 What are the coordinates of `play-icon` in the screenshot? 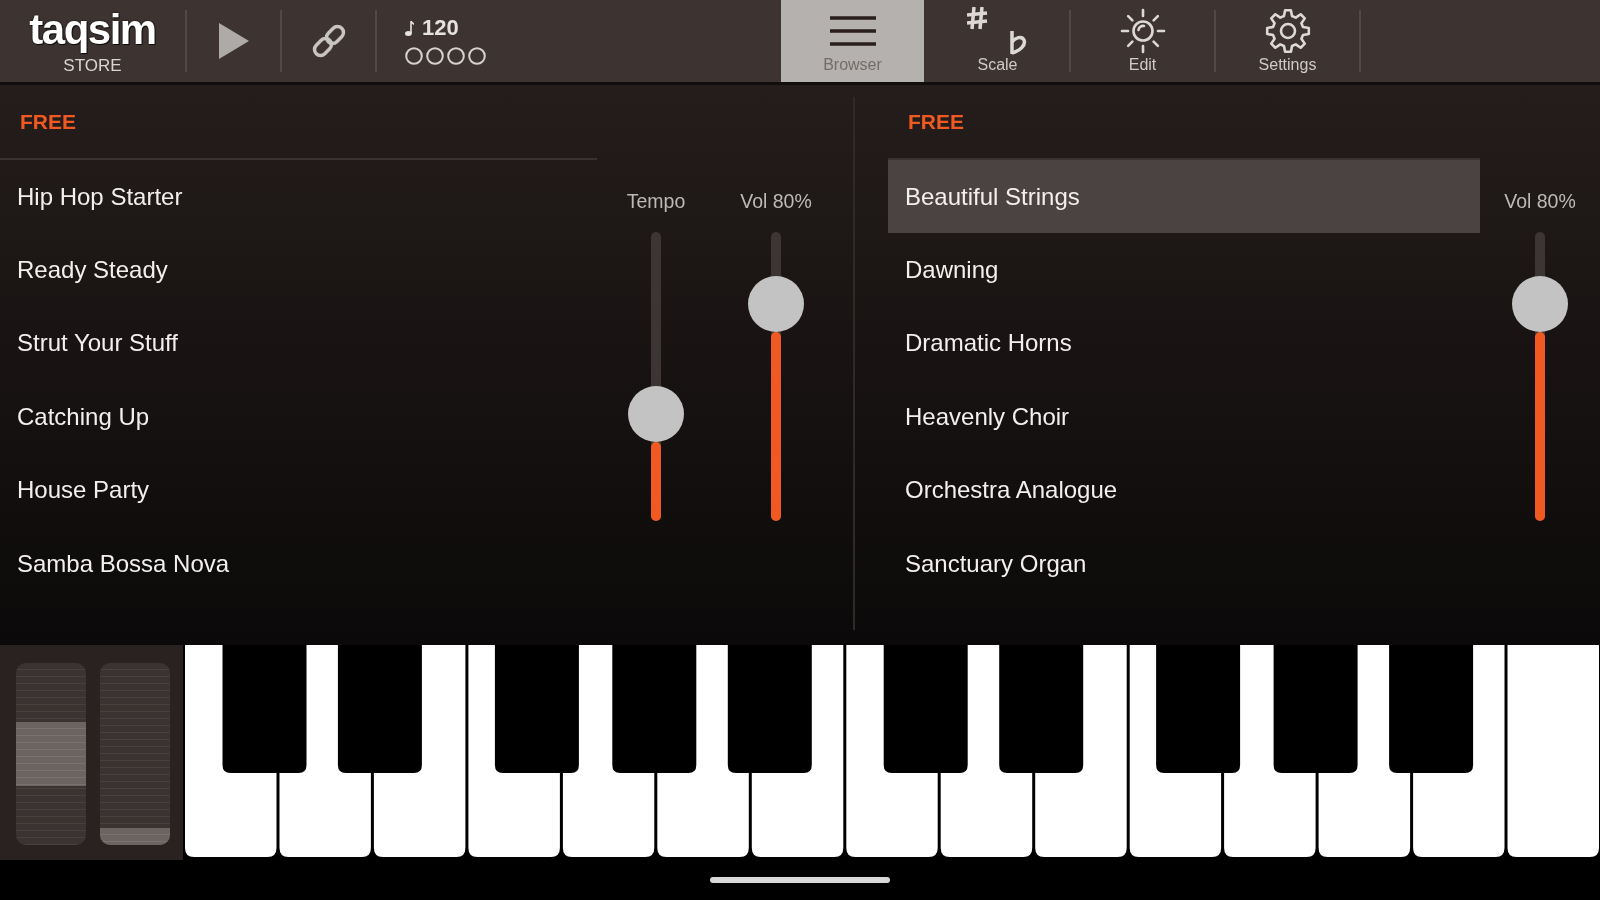 It's located at (233, 41).